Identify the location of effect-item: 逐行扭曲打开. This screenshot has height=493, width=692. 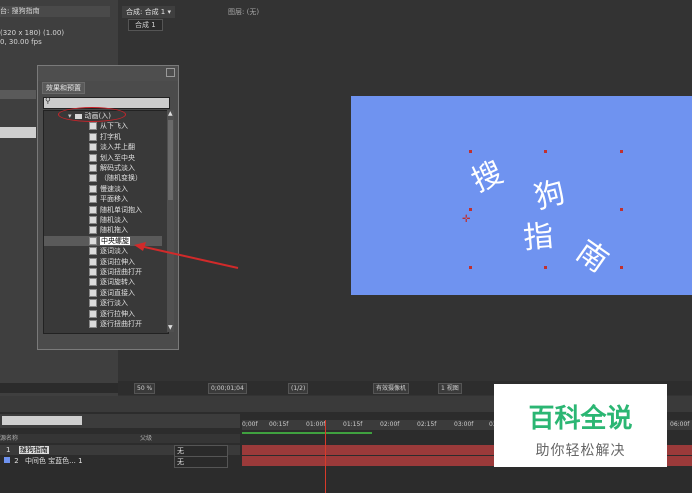
(103, 324).